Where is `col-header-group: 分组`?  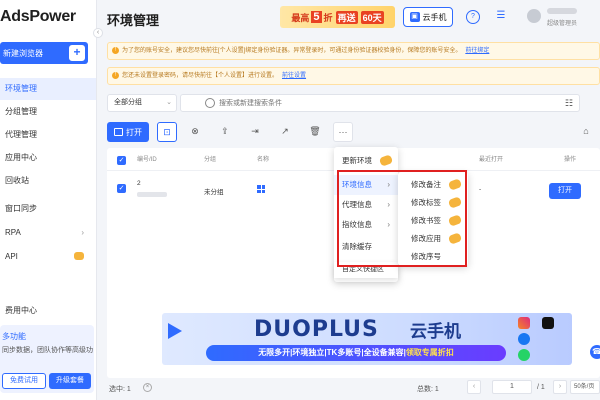
col-header-group: 分组 is located at coordinates (210, 160).